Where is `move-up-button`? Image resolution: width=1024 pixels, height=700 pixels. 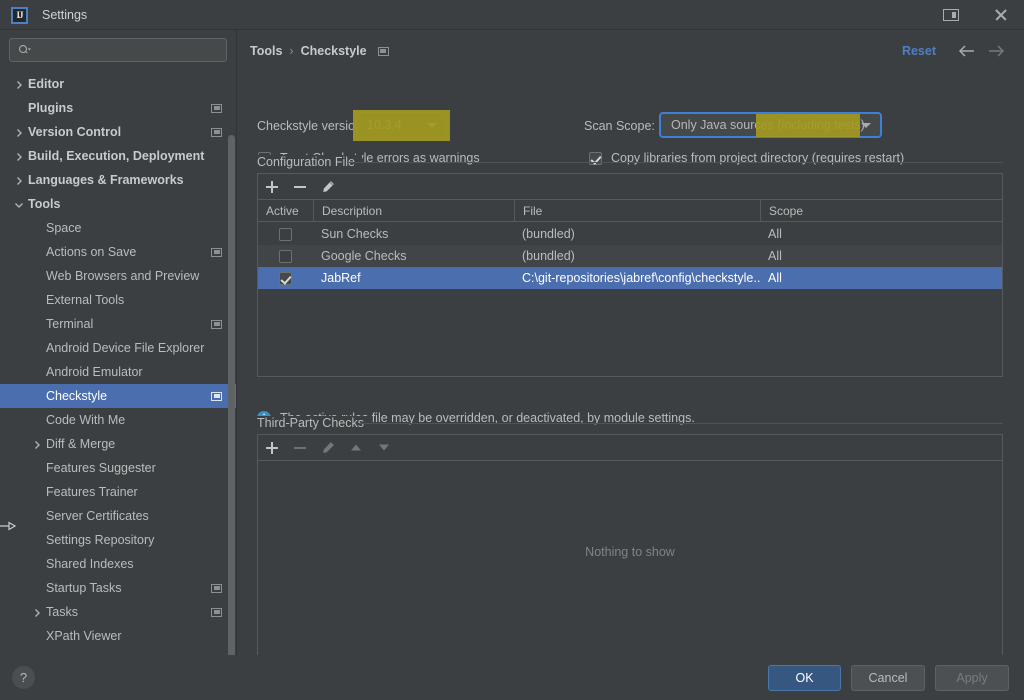
move-up-button is located at coordinates (356, 448).